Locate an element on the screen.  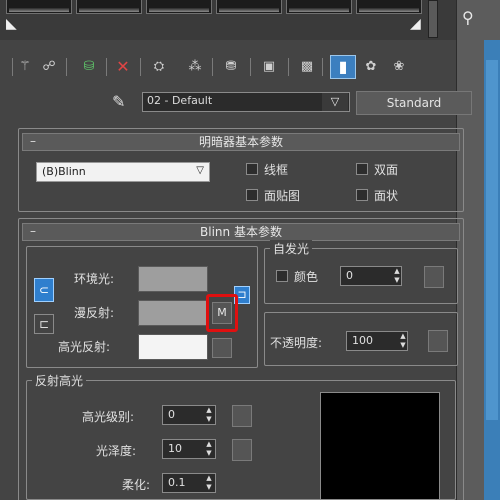
ambient-label: 环境光: is located at coordinates (94, 279).